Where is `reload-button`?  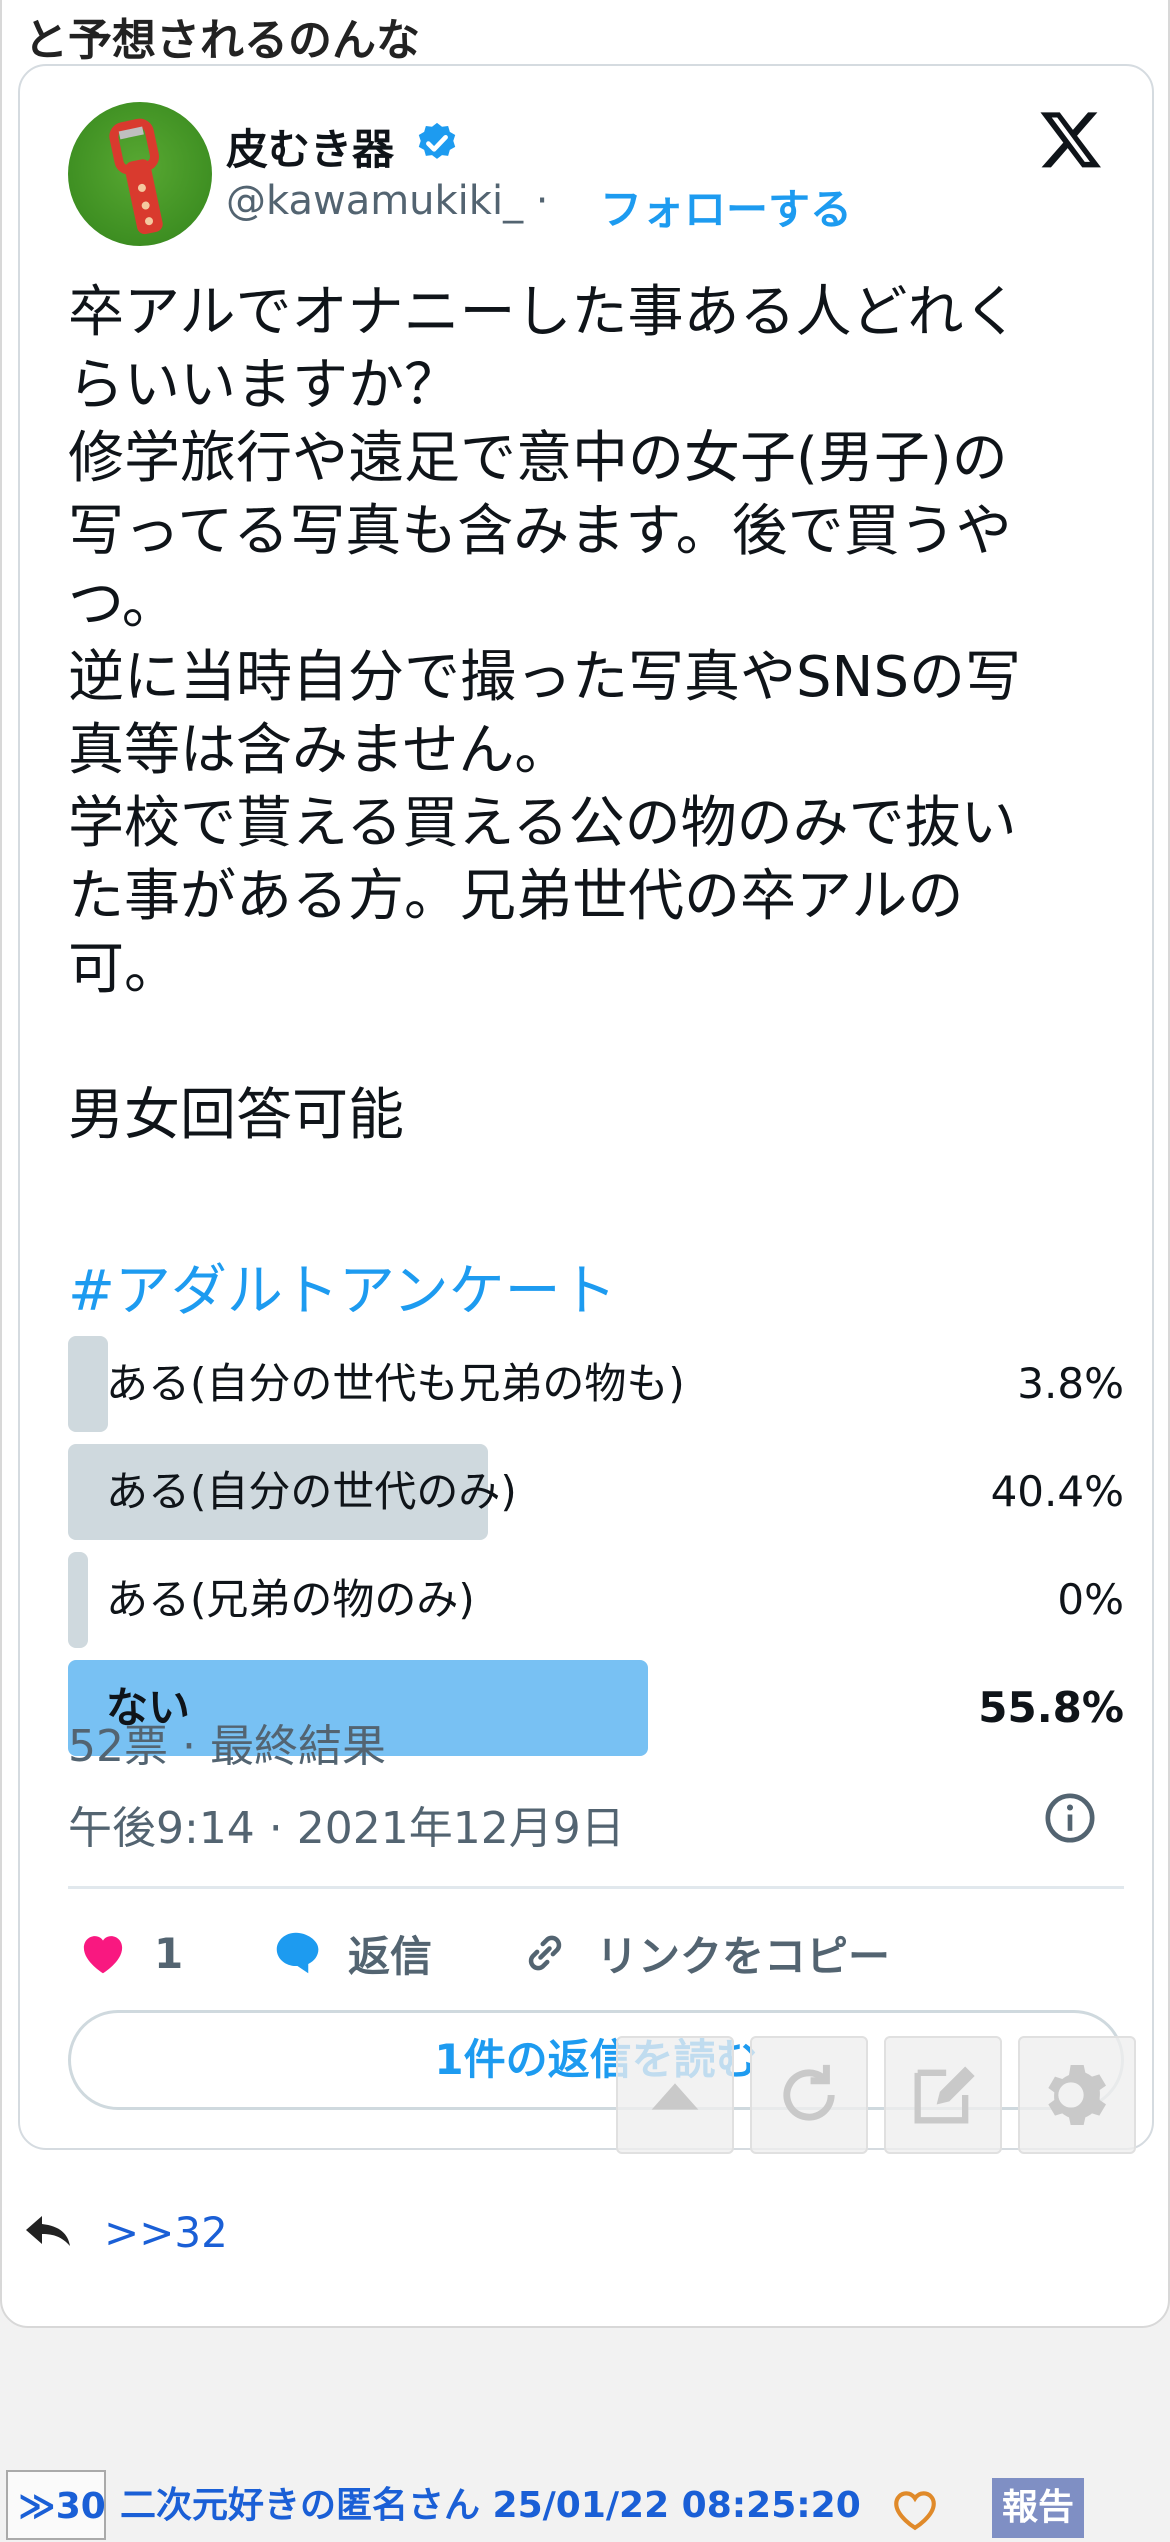
reload-button is located at coordinates (809, 2095).